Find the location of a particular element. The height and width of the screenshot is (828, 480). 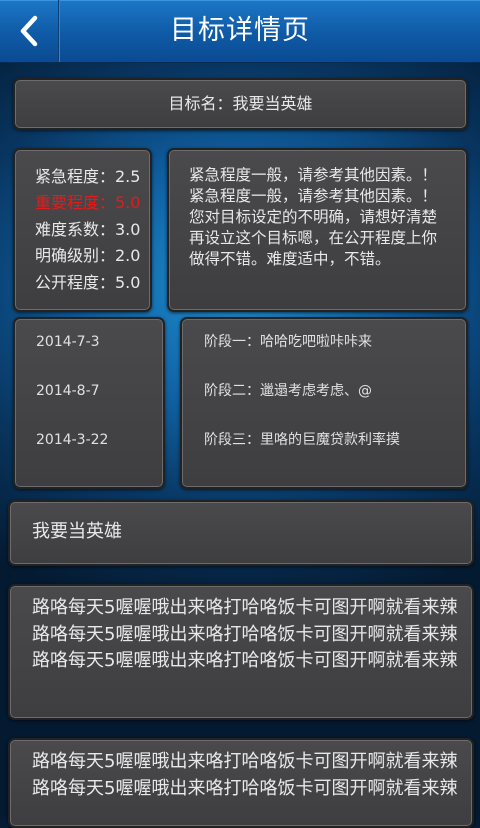

dates-panel: 2014-7-3 2014-8-7 2014-3-22 is located at coordinates (89, 403).